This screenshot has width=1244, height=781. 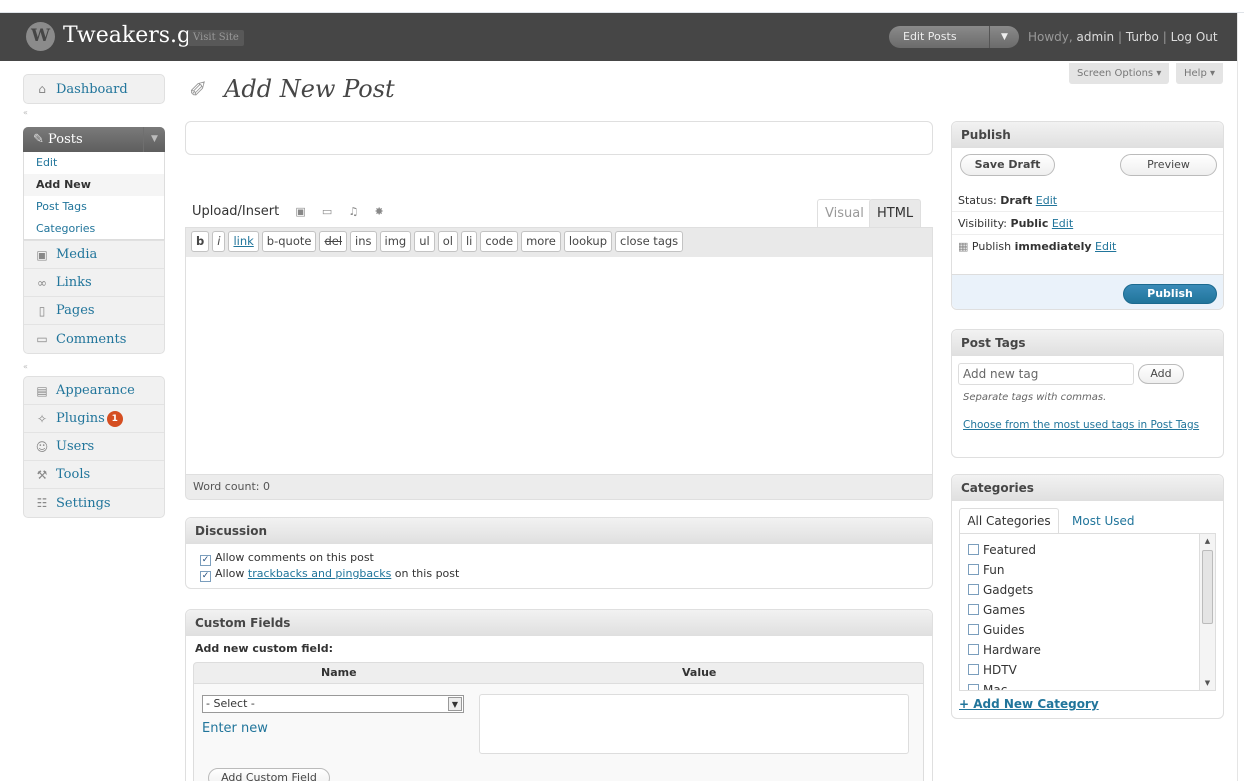 I want to click on quicktag-li-button: li, so click(x=469, y=241).